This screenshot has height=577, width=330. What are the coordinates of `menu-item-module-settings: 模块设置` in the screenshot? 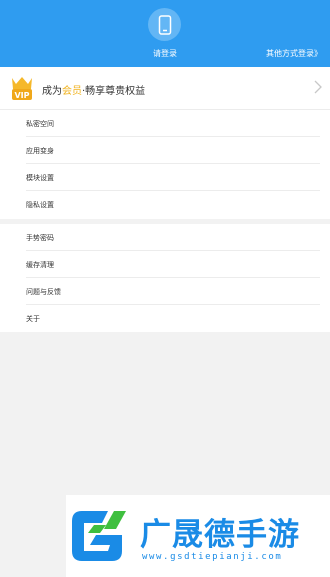 It's located at (165, 177).